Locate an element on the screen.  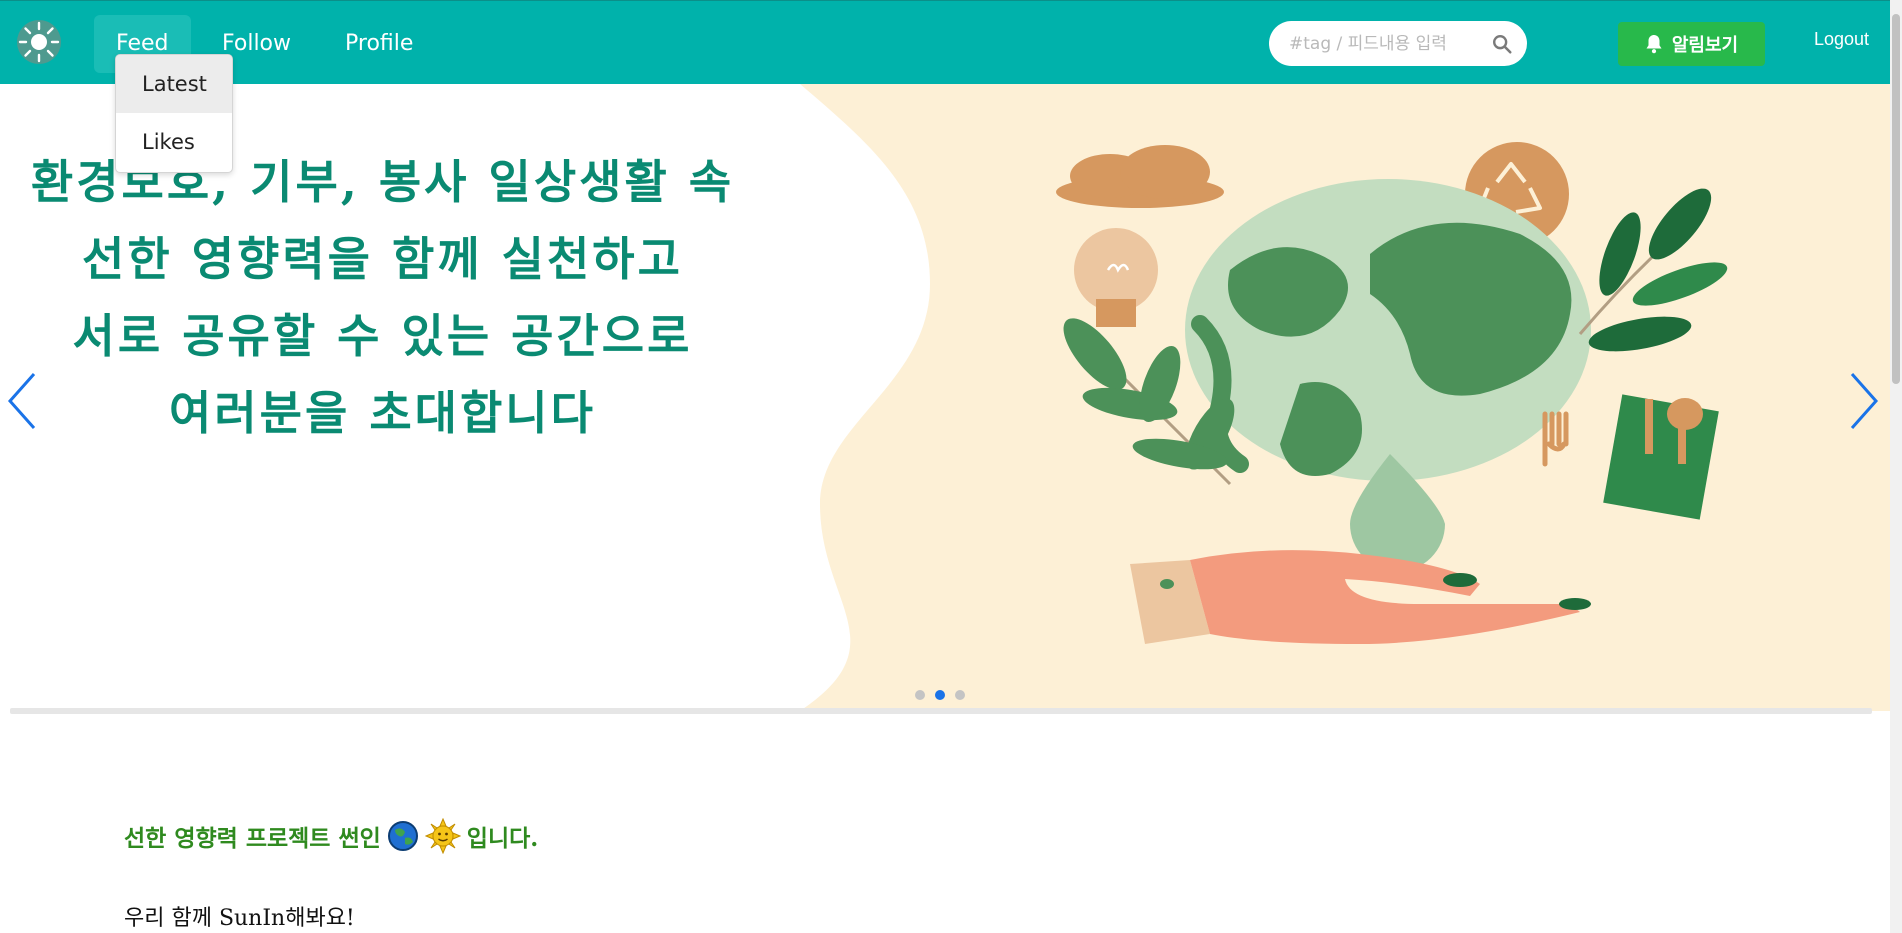
intro-text: 선한 영향력 프로젝트 썬인 입니다. is located at coordinates (331, 836).